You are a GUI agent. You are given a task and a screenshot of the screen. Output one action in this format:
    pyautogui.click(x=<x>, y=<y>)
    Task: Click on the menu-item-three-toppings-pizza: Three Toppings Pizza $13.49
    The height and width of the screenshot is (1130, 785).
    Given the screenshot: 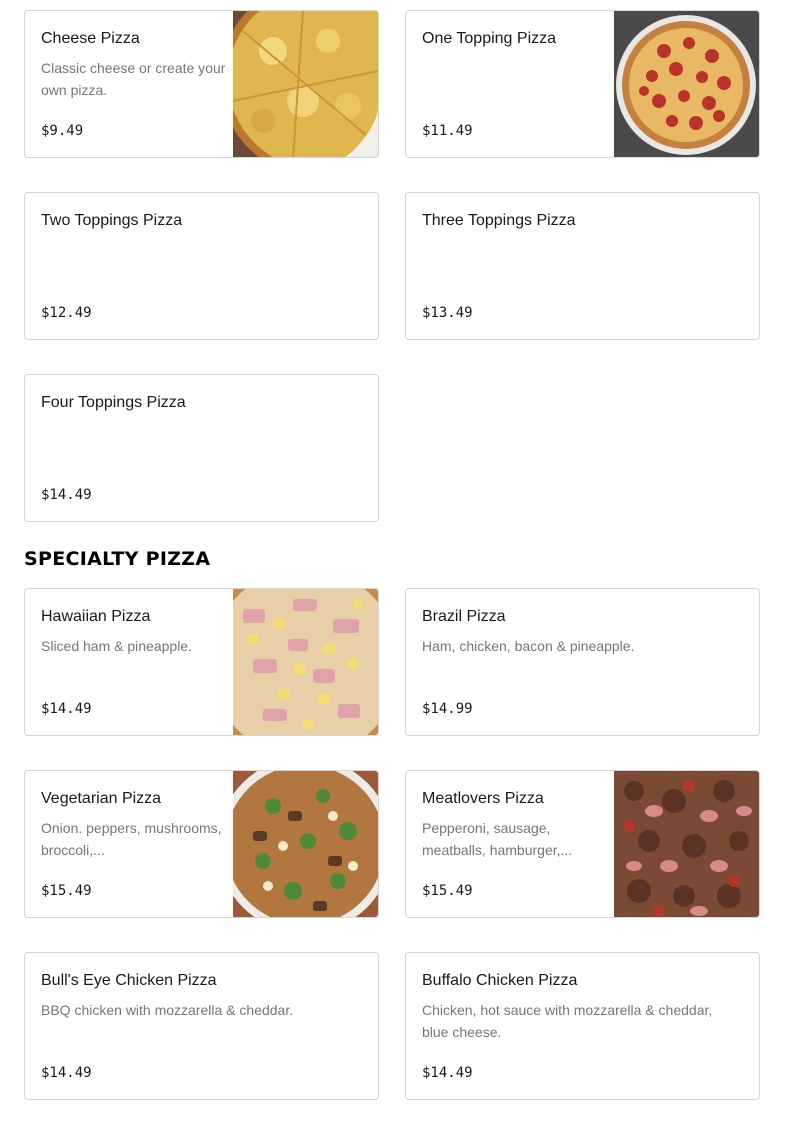 What is the action you would take?
    pyautogui.click(x=582, y=266)
    